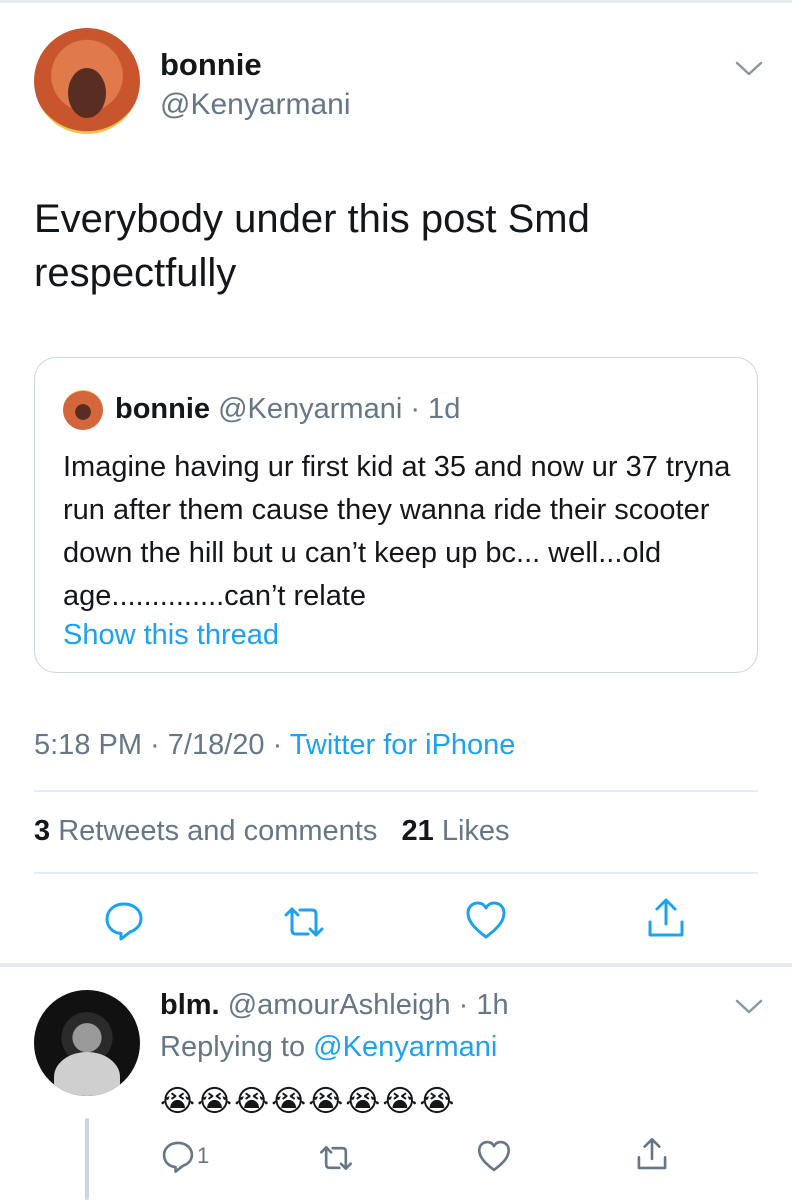  What do you see at coordinates (211, 65) in the screenshot?
I see `author-name: bonnie` at bounding box center [211, 65].